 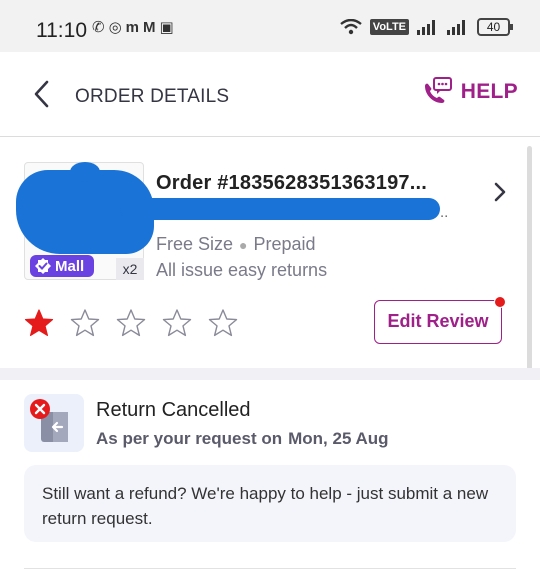 I want to click on bottom-divider, so click(x=270, y=568).